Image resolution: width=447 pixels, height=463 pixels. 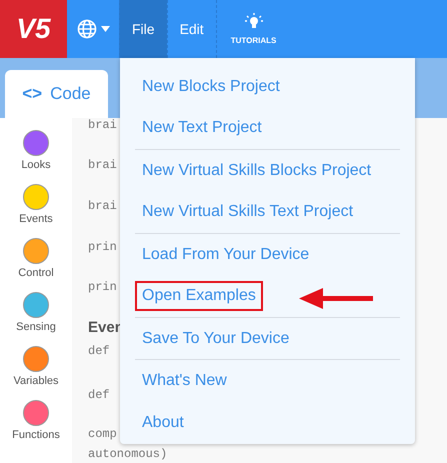 What do you see at coordinates (36, 155) in the screenshot?
I see `category-button: Looks` at bounding box center [36, 155].